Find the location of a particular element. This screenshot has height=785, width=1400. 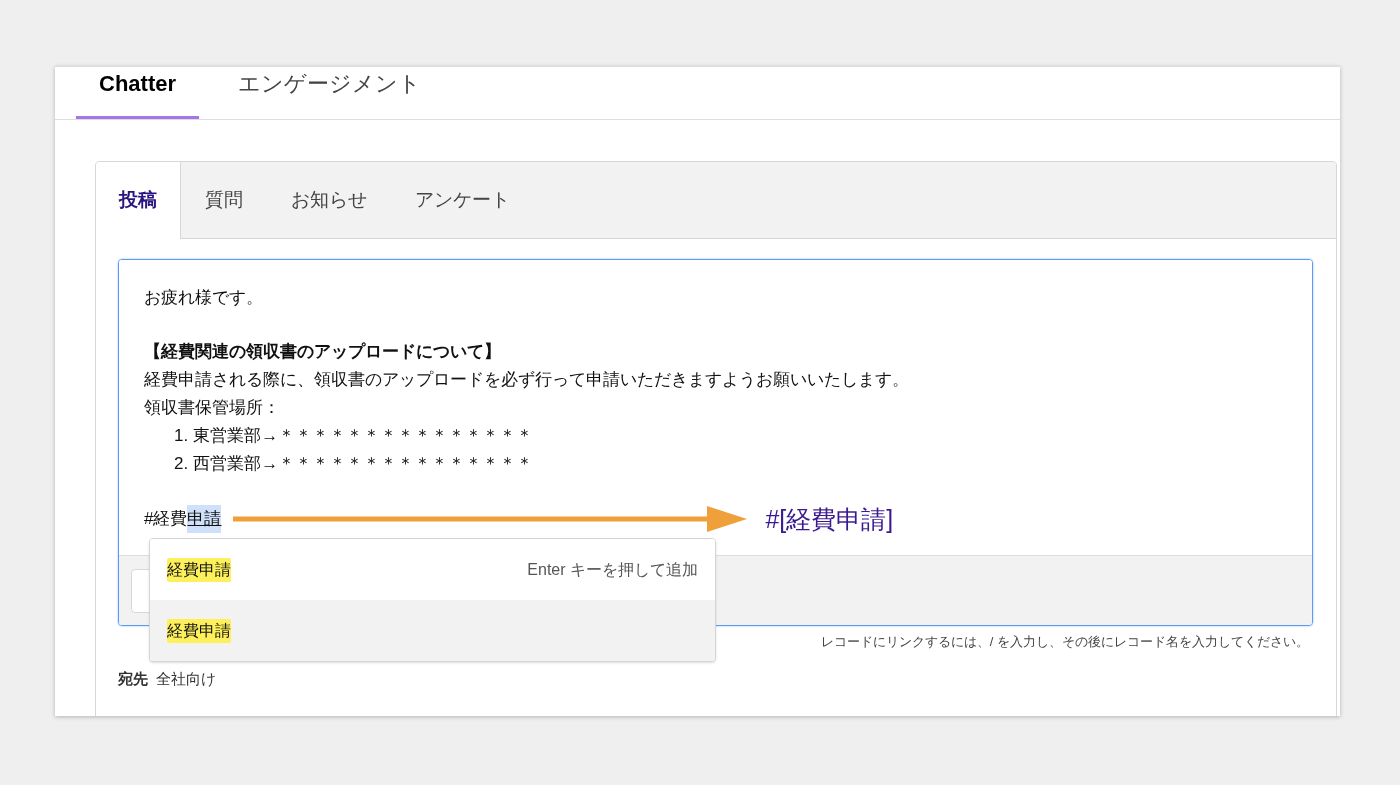

suggestion-item: 経費申請 Enter キーを押して追加 is located at coordinates (432, 569).